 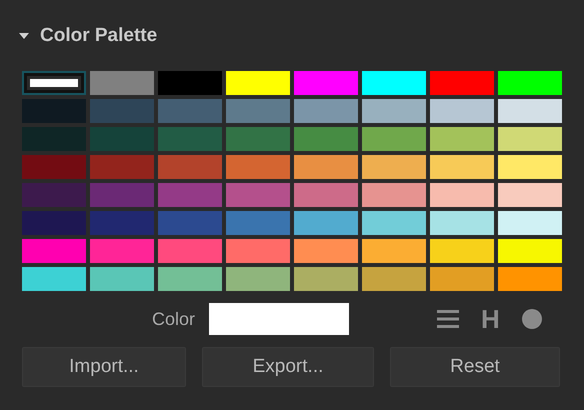 I want to click on circle-icon, so click(x=532, y=319).